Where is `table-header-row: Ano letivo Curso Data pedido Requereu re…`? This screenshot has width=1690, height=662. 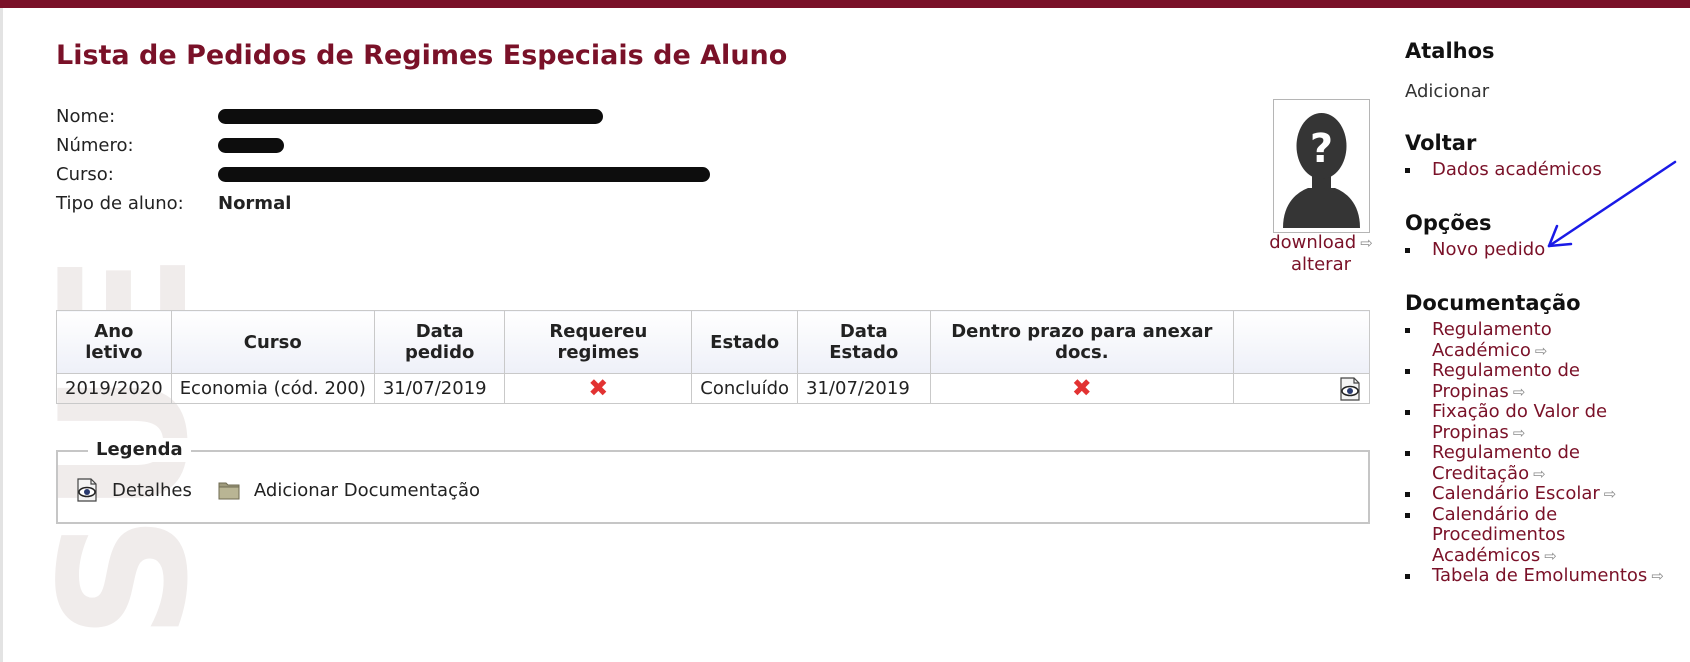
table-header-row: Ano letivo Curso Data pedido Requereu re… is located at coordinates (713, 342).